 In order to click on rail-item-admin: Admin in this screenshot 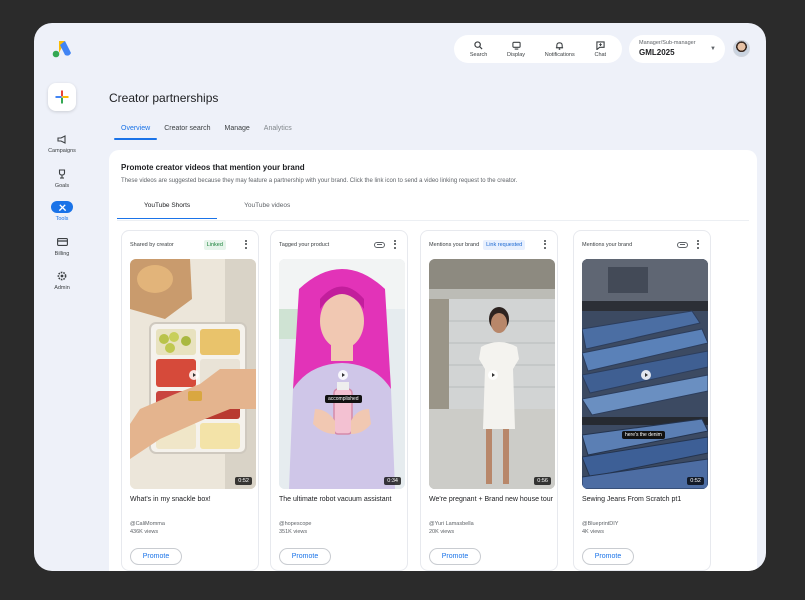, I will do `click(62, 280)`.